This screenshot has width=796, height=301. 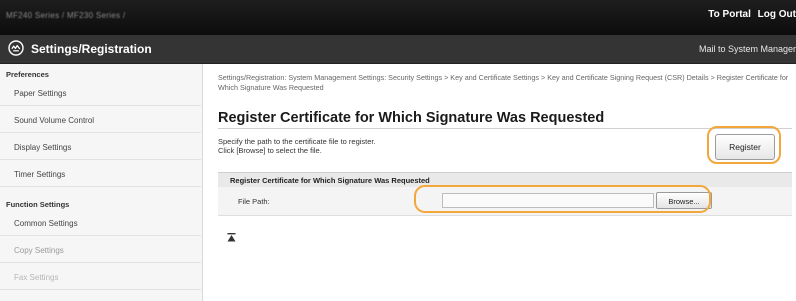 I want to click on top-links: To Portal Log Out, so click(x=750, y=14).